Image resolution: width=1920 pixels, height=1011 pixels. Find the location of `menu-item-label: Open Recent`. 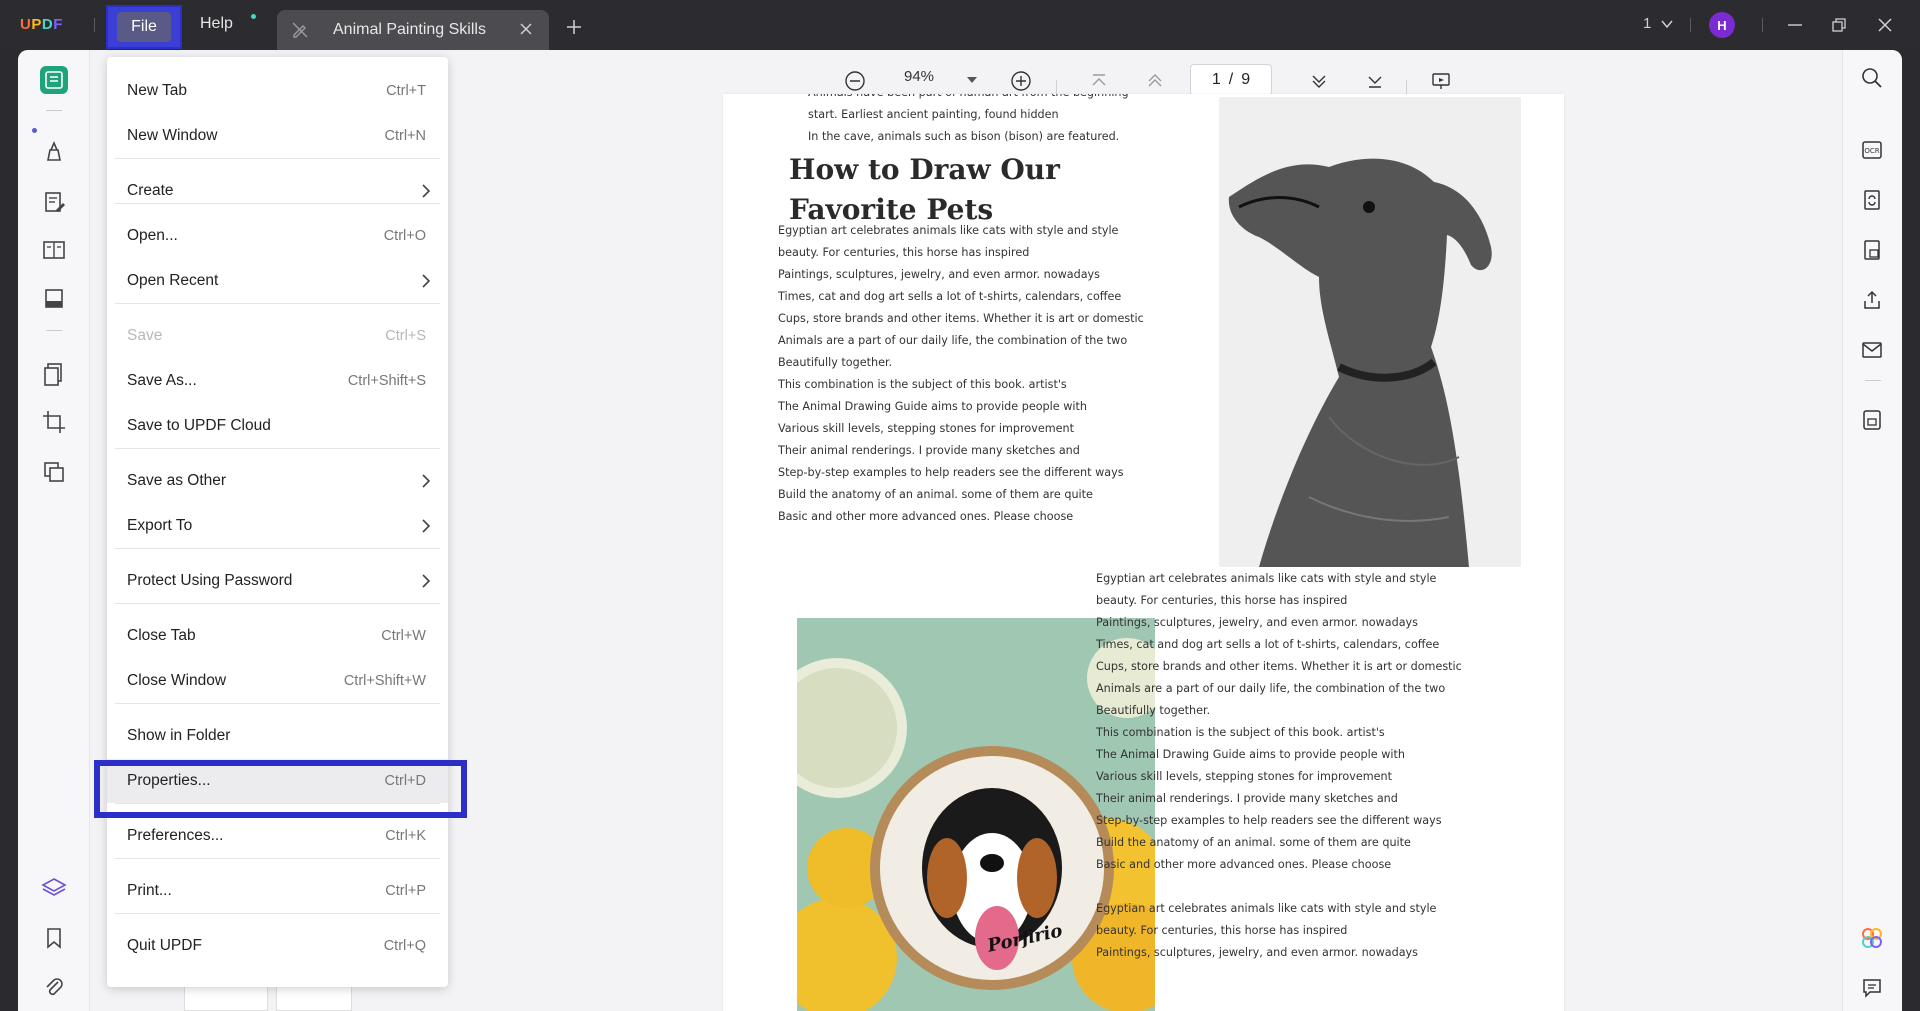

menu-item-label: Open Recent is located at coordinates (173, 280).